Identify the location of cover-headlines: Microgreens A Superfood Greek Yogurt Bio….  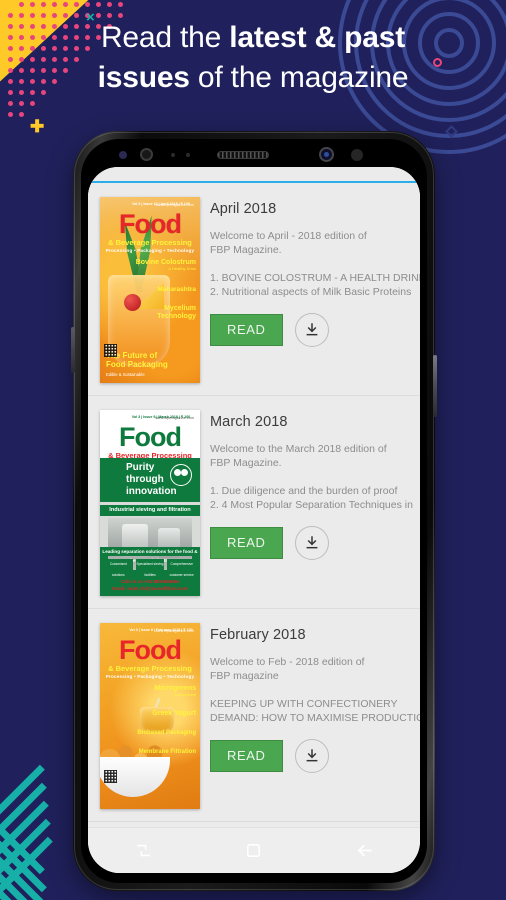
(165, 720).